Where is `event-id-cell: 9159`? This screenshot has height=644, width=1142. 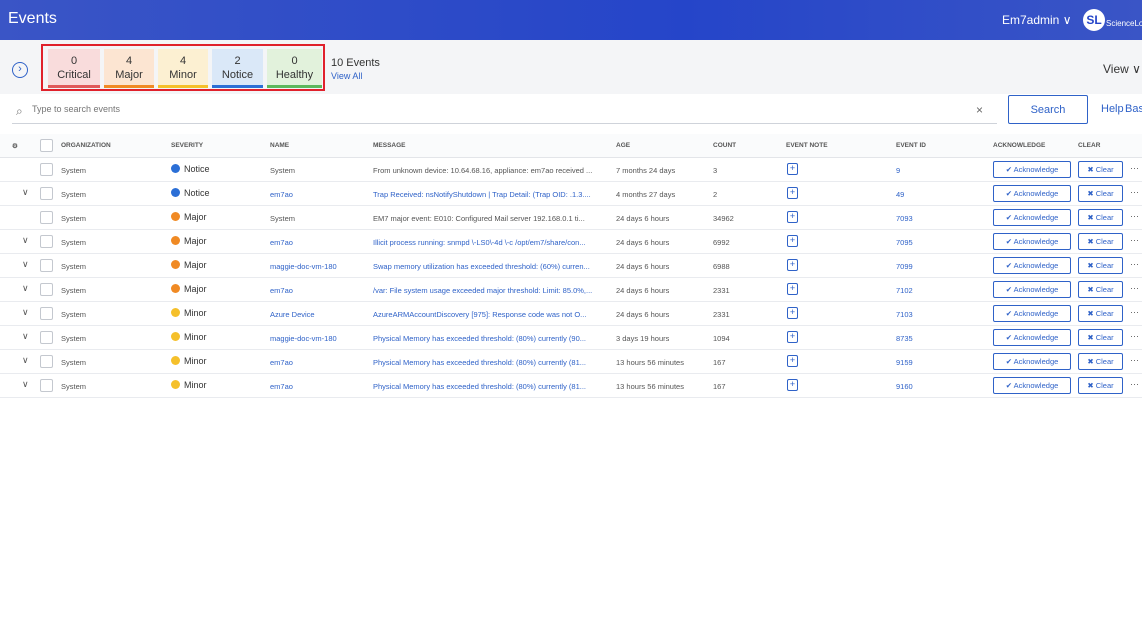 event-id-cell: 9159 is located at coordinates (904, 362).